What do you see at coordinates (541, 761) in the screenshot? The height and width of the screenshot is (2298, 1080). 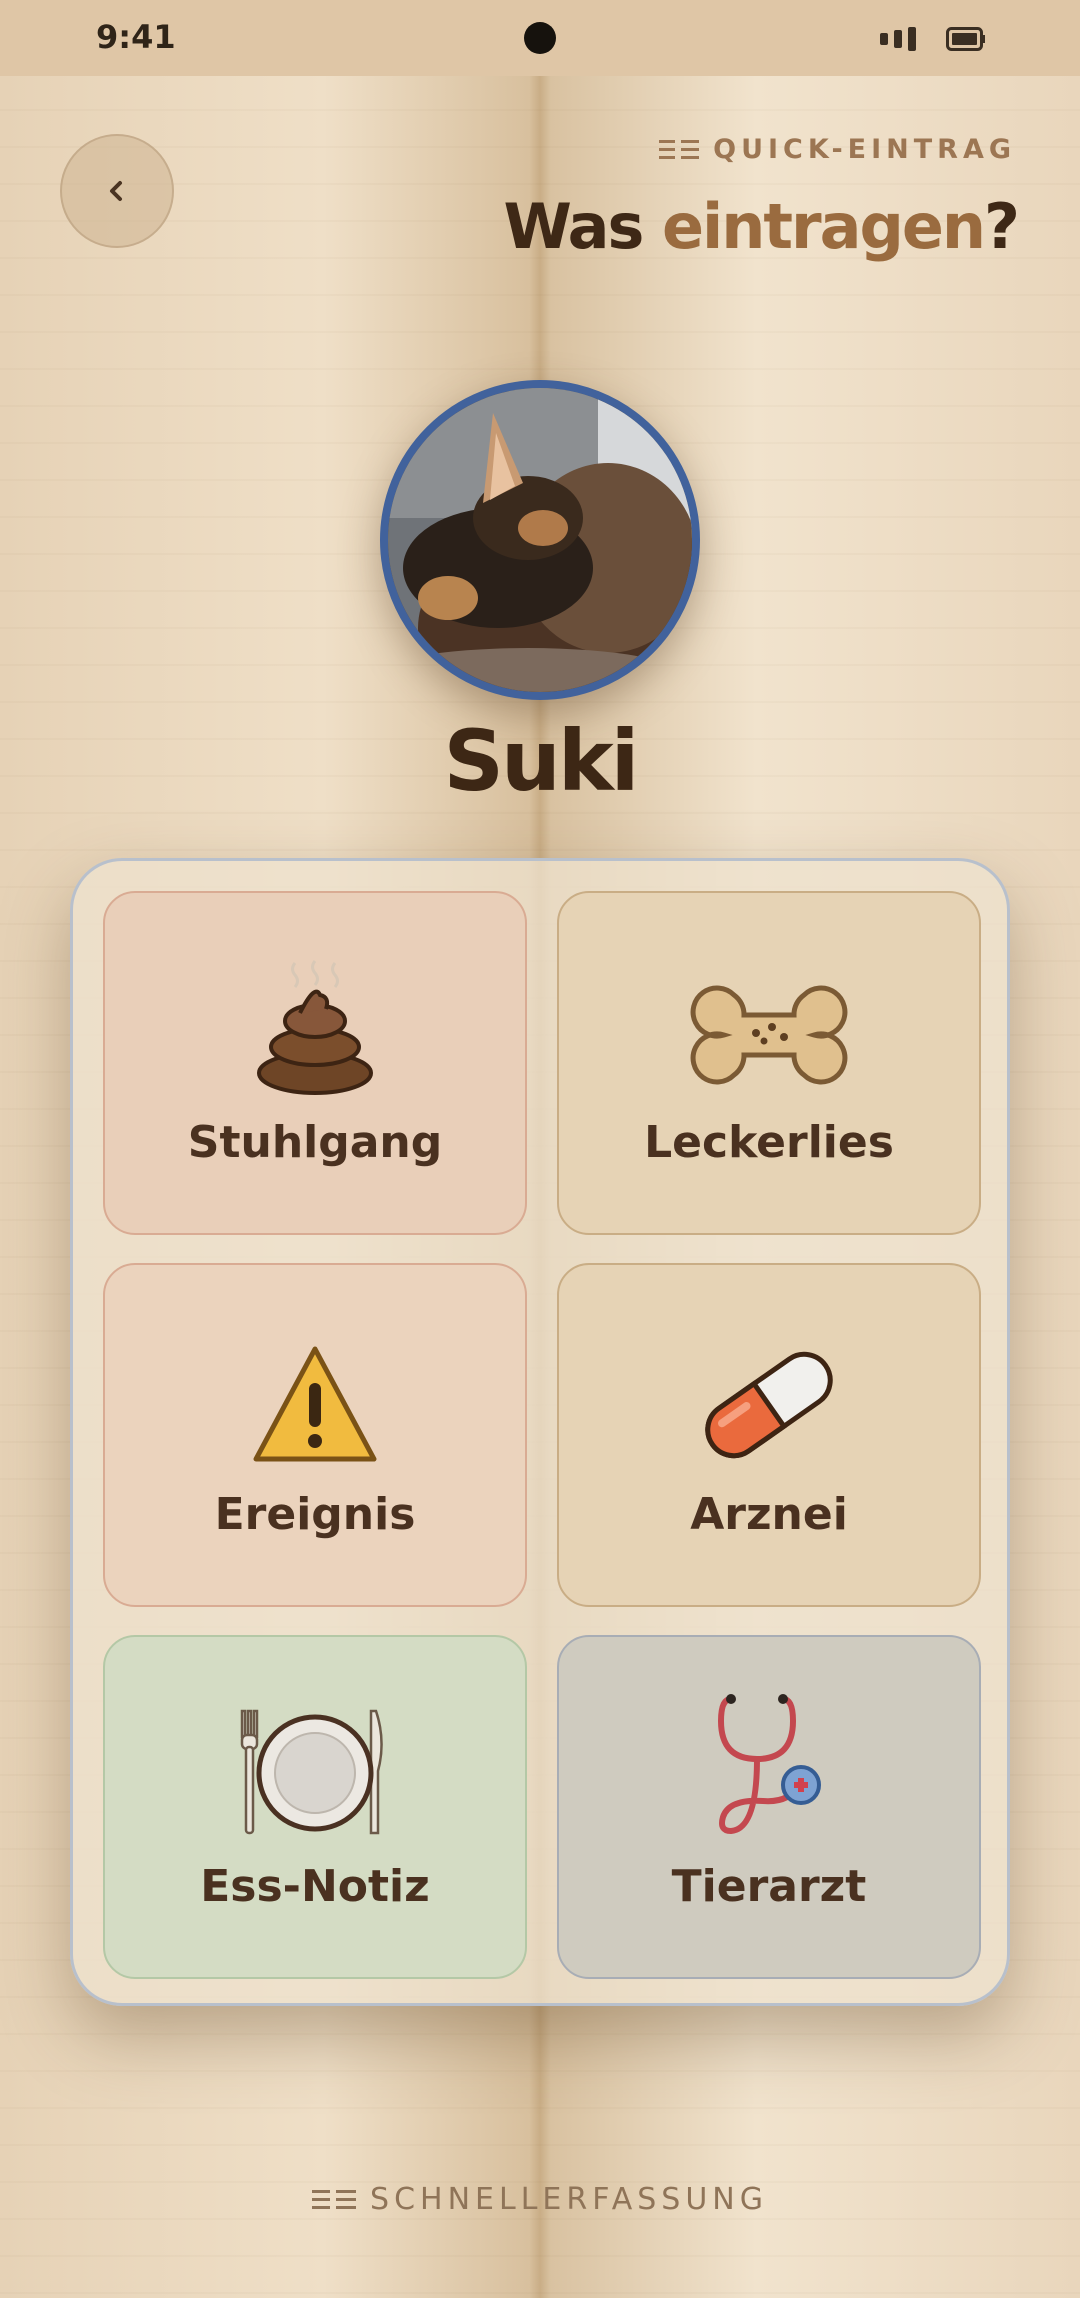 I see `pet-name: Suki` at bounding box center [541, 761].